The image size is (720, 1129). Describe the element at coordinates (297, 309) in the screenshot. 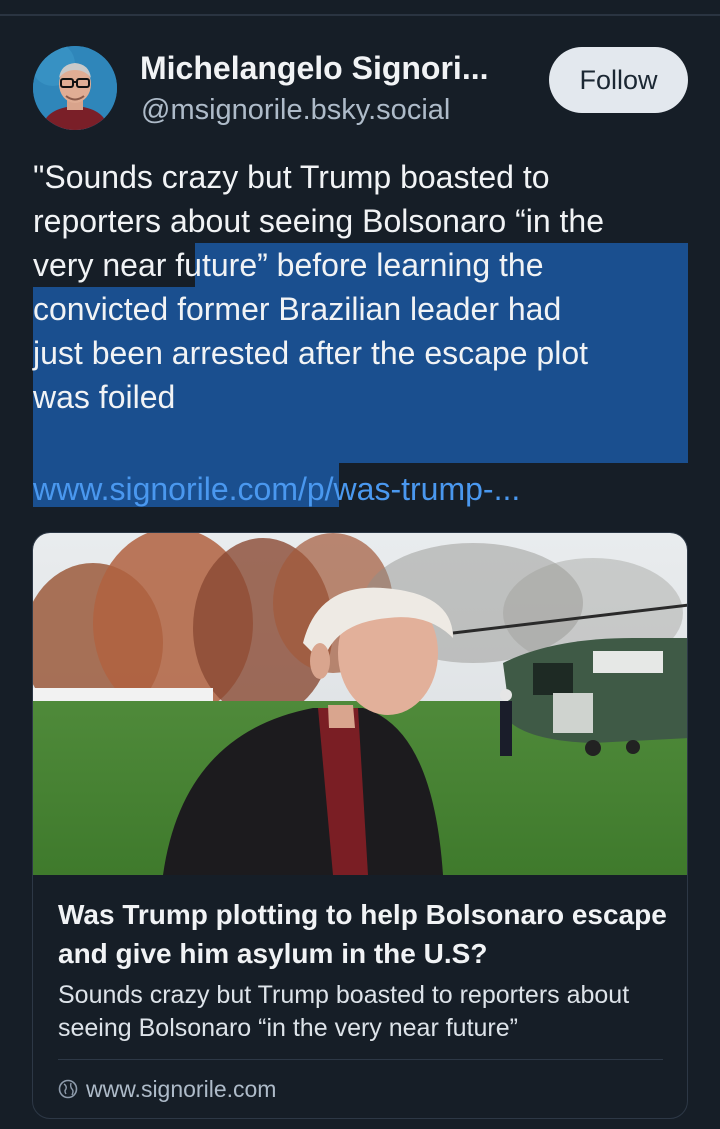

I see `post-text-line: convicted former Brazilian leader had` at that location.